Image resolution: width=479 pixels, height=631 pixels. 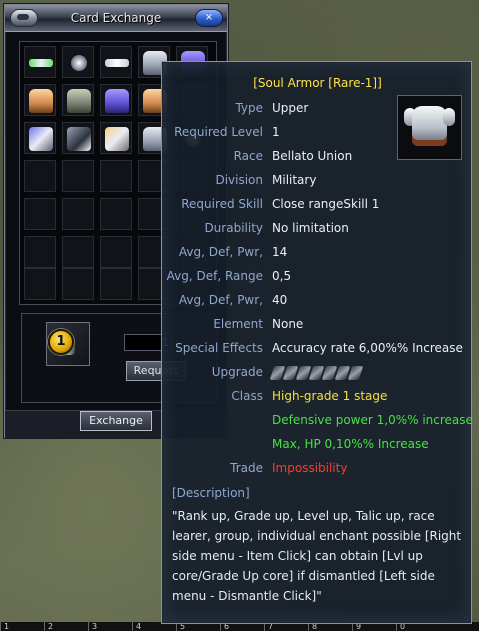 What do you see at coordinates (330, 396) in the screenshot?
I see `stat-value: High-grade 1 stage` at bounding box center [330, 396].